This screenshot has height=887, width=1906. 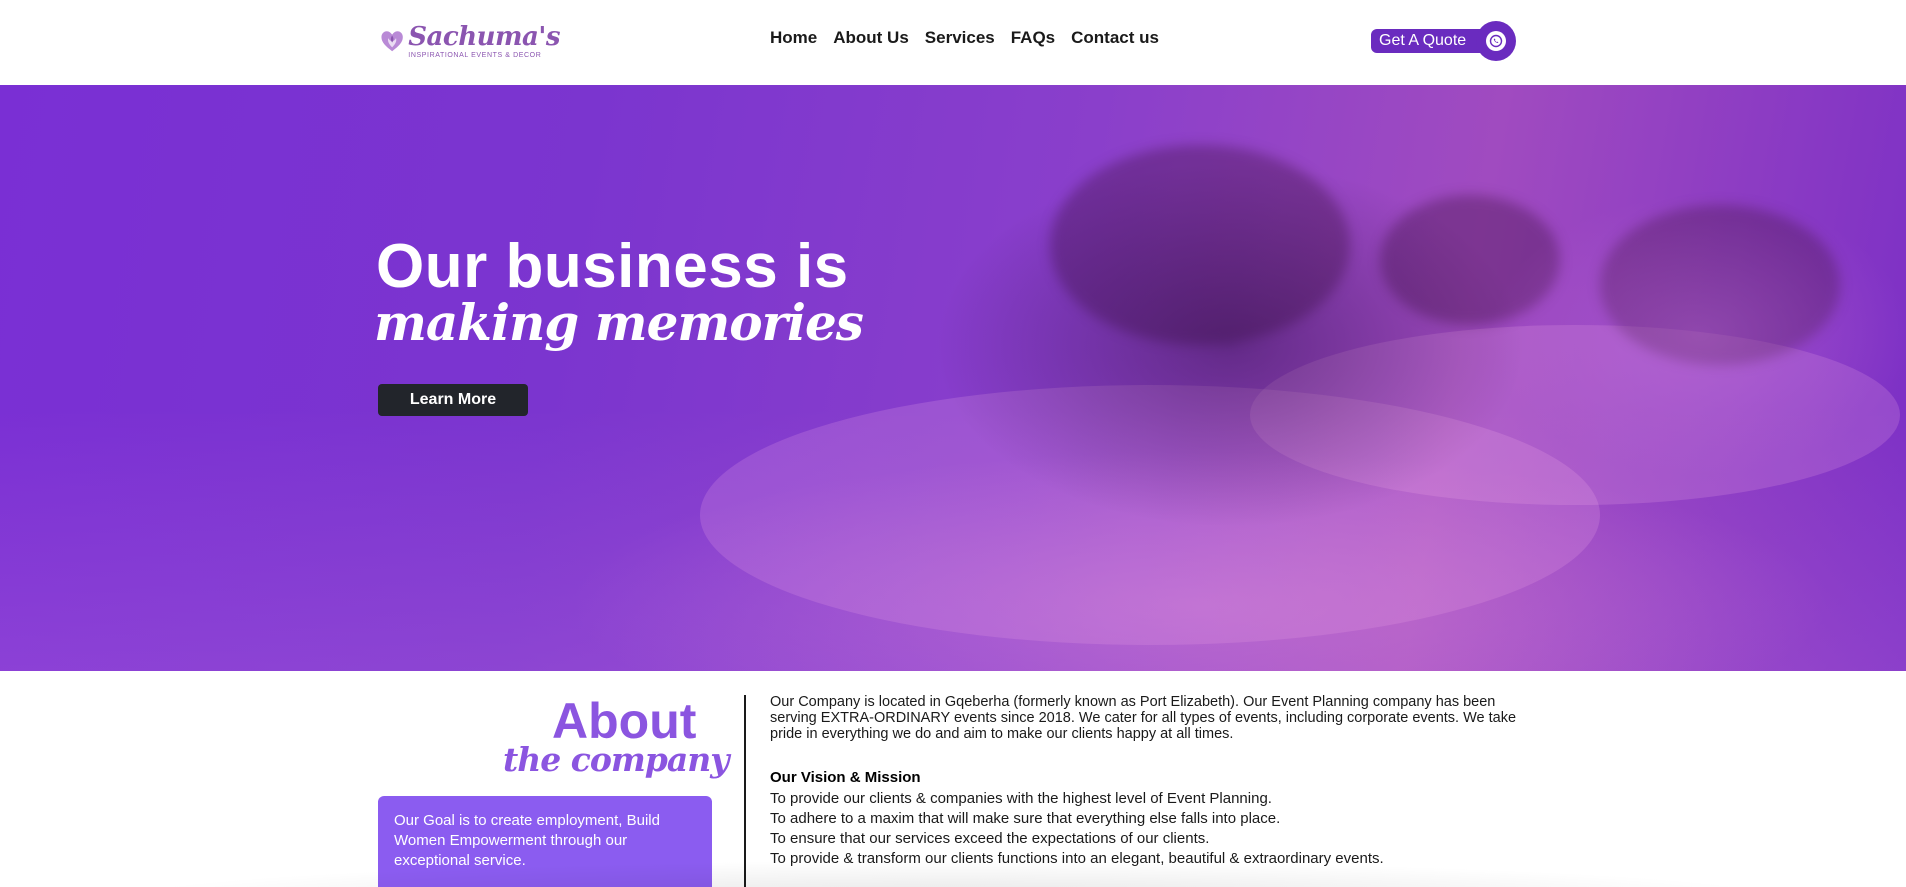 What do you see at coordinates (1033, 38) in the screenshot?
I see `nav-faqs: FAQs` at bounding box center [1033, 38].